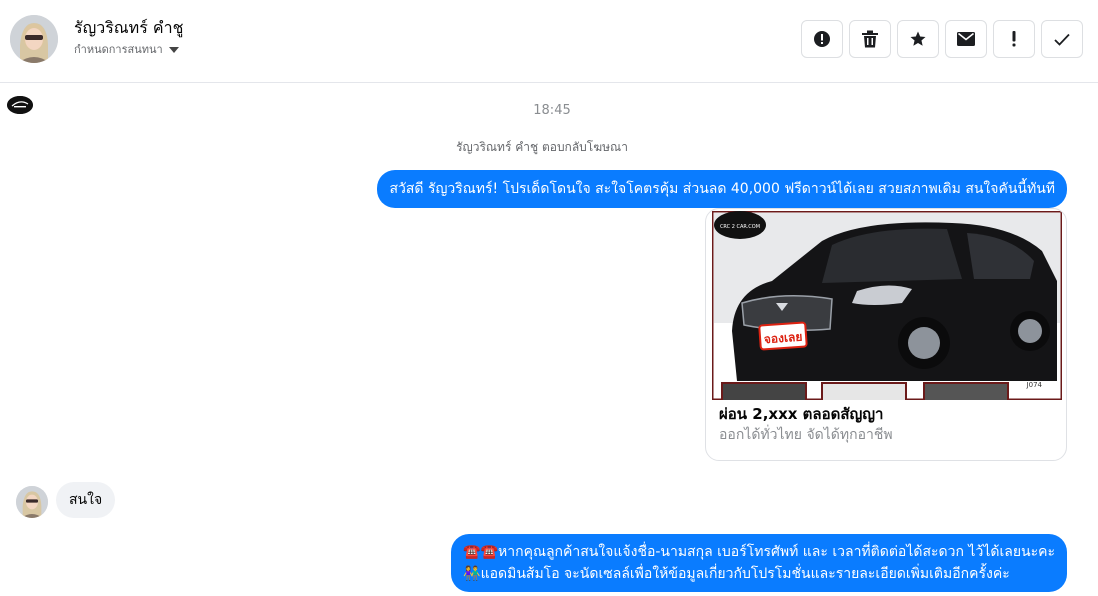 The image size is (1098, 596). What do you see at coordinates (806, 435) in the screenshot?
I see `ad-card-subtitle: ออกได้ทั่วไทย จัดได้ทุกอาชีพ` at bounding box center [806, 435].